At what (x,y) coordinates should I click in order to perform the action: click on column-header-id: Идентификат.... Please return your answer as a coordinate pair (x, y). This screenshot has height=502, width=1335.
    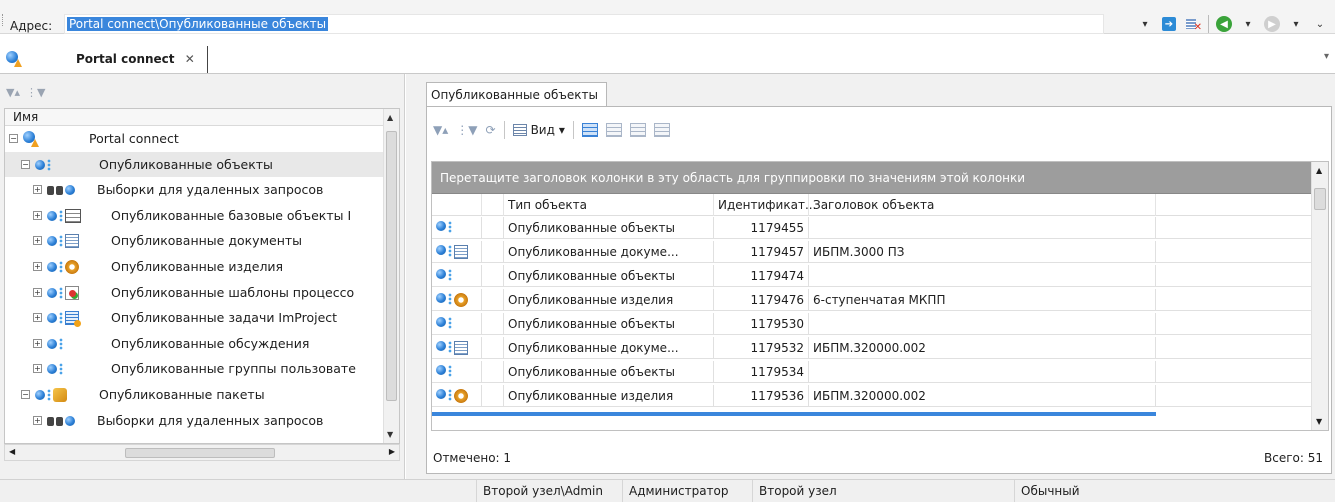
    Looking at the image, I should click on (765, 205).